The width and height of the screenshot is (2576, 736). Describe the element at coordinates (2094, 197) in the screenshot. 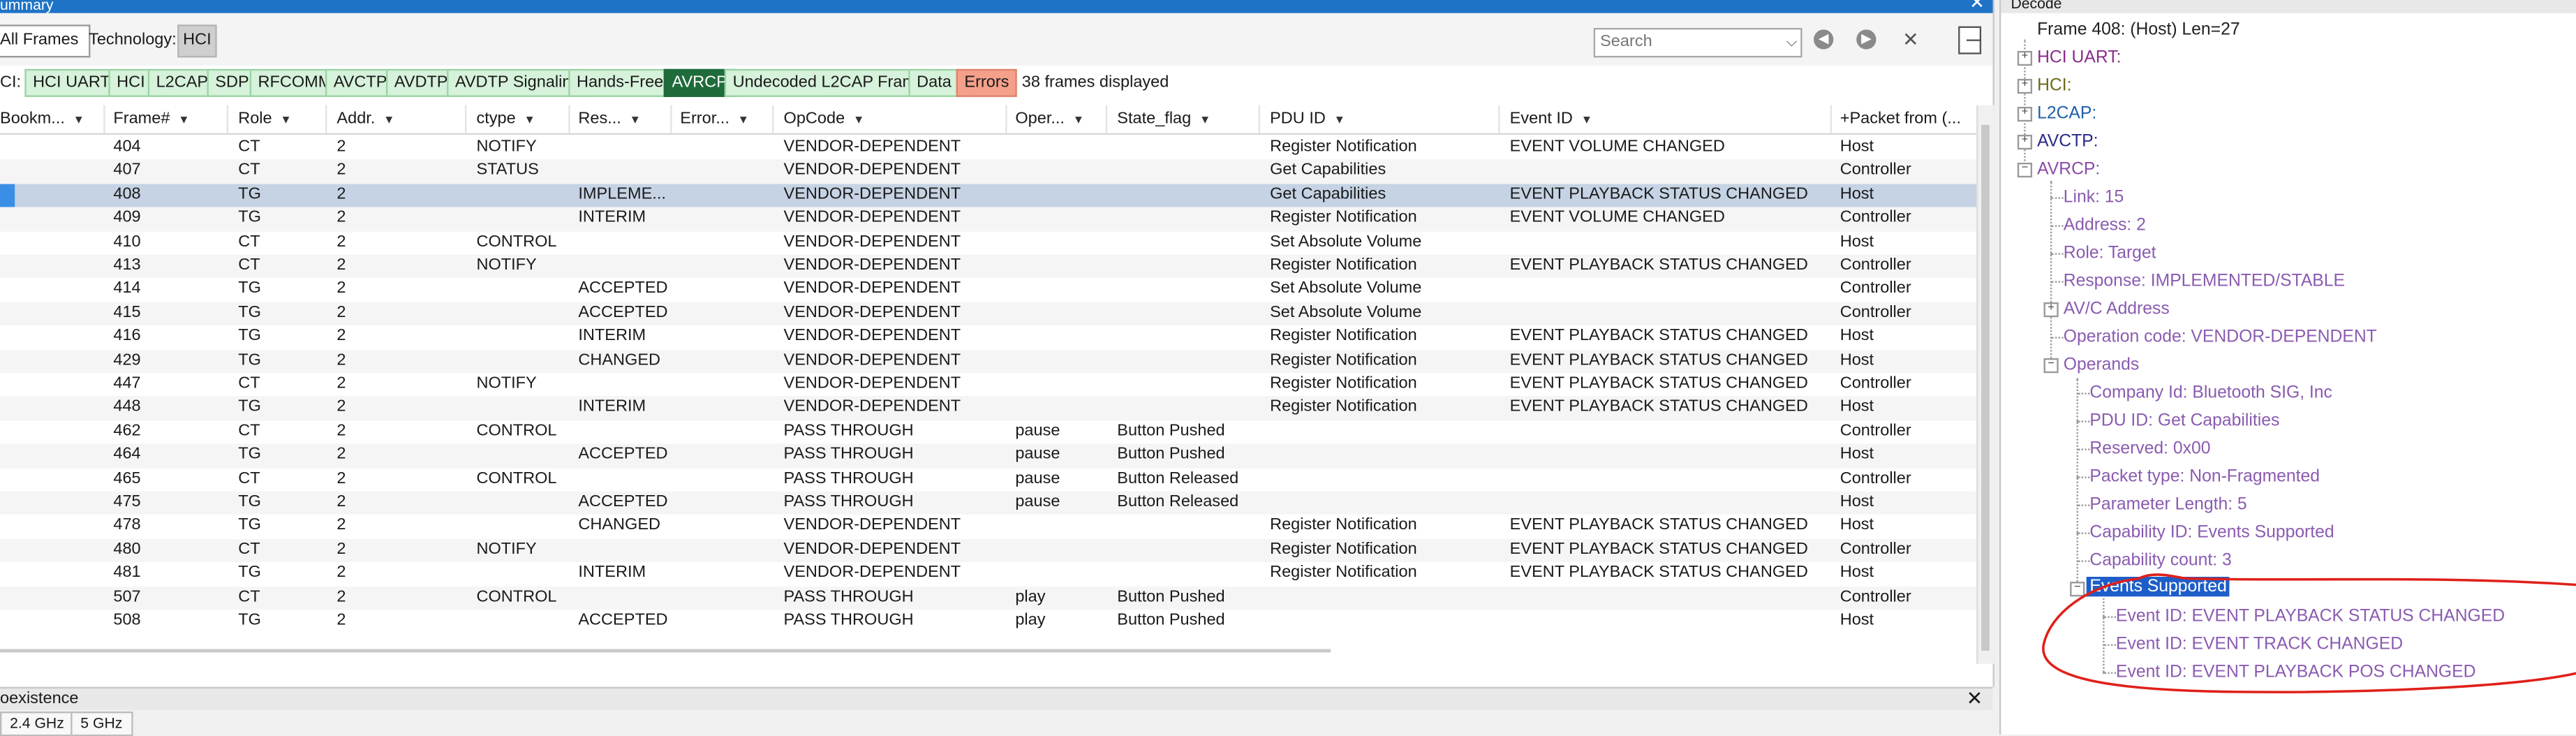

I see `tree-link: Link: 15` at that location.